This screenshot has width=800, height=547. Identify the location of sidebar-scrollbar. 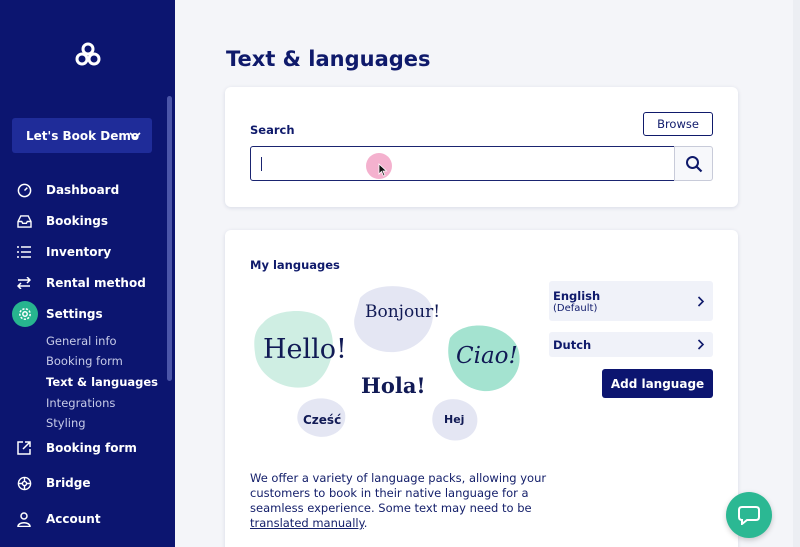
(169, 238).